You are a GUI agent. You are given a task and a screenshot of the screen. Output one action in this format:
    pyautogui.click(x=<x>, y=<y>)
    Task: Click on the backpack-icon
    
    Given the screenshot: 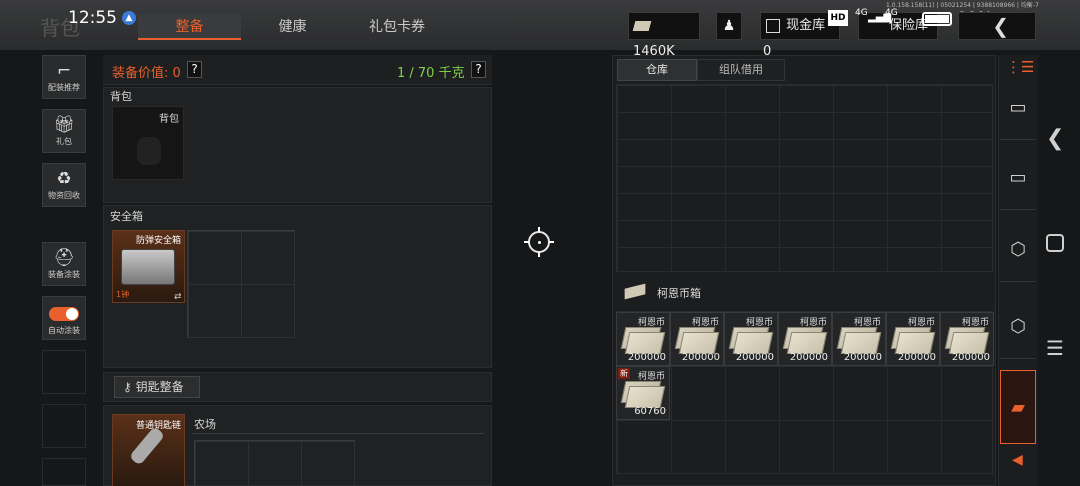 What is the action you would take?
    pyautogui.click(x=149, y=151)
    